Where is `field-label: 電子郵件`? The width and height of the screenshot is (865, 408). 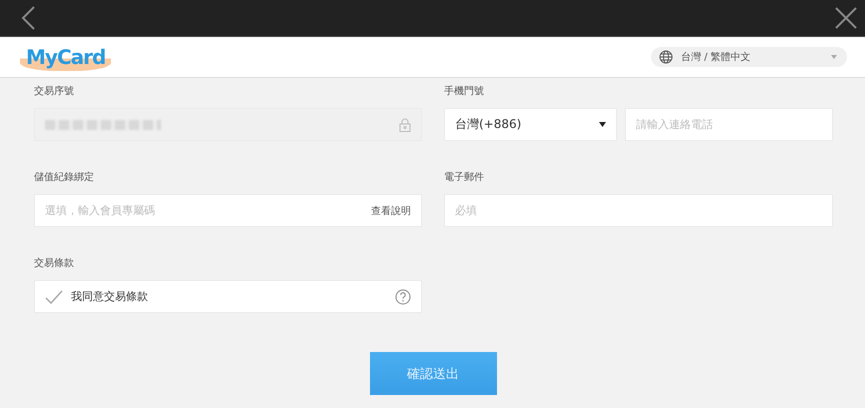
field-label: 電子郵件 is located at coordinates (464, 177).